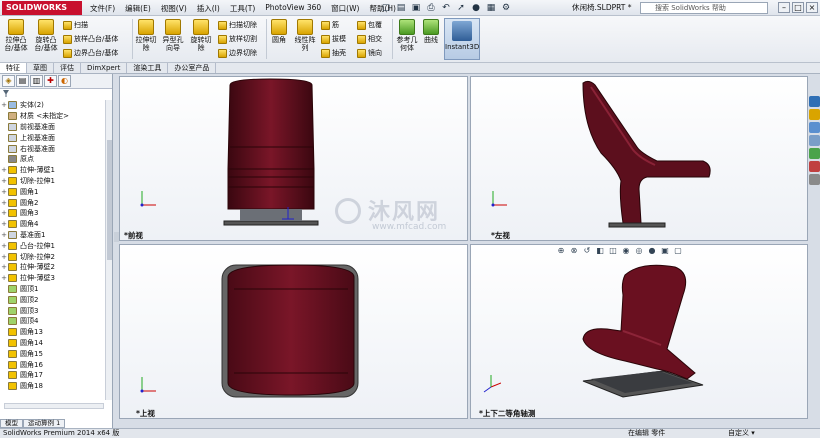 This screenshot has width=820, height=438. What do you see at coordinates (192, 68) in the screenshot?
I see `tab-office-products: 办公室产品` at bounding box center [192, 68].